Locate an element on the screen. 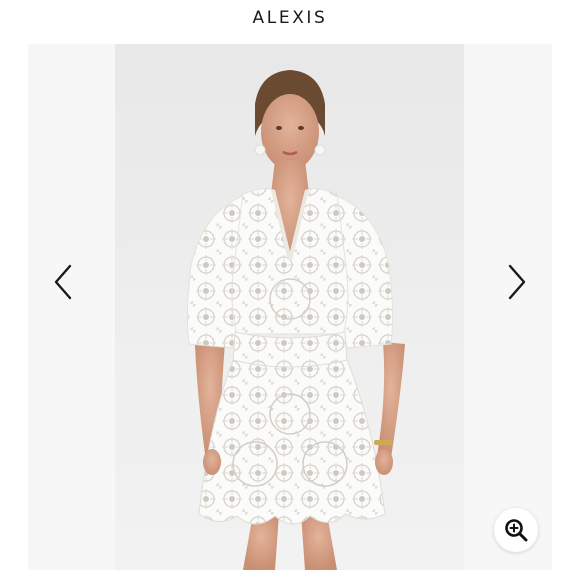  previous-image-button is located at coordinates (63, 282).